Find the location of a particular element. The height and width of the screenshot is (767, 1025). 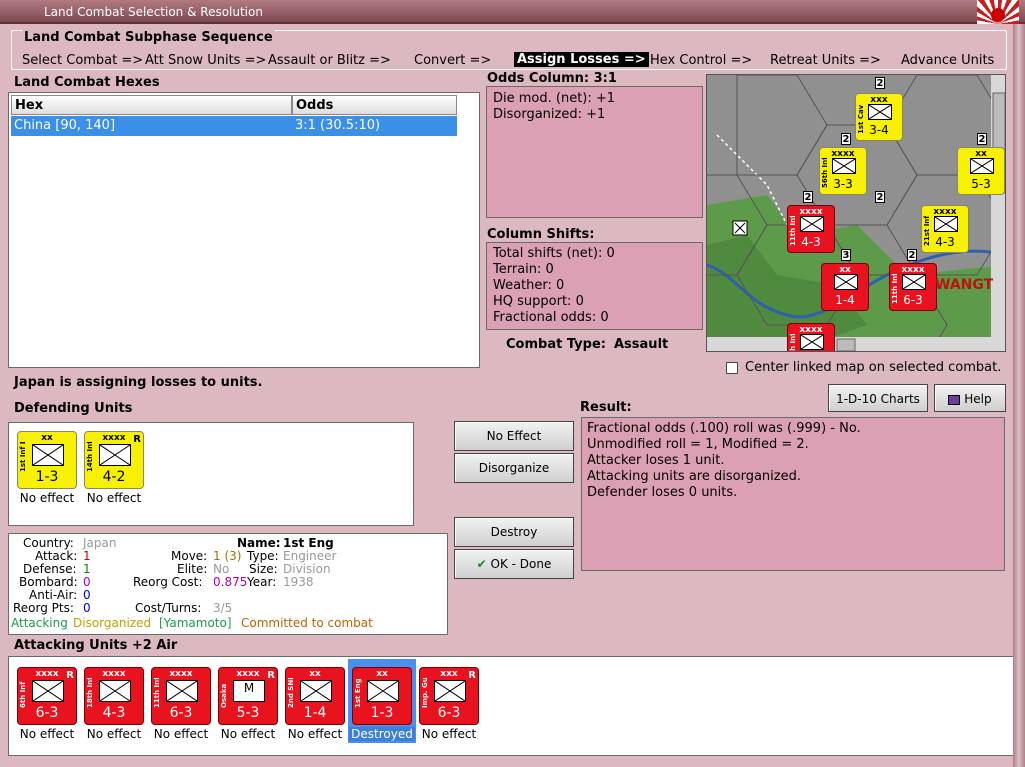

reserve-marker: R is located at coordinates (271, 675).